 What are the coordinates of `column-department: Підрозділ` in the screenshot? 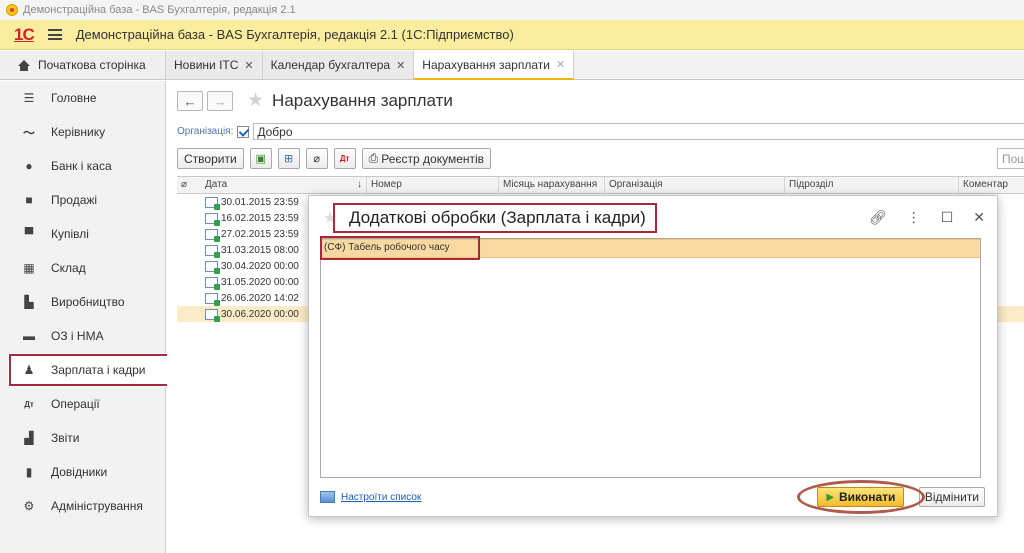 It's located at (872, 185).